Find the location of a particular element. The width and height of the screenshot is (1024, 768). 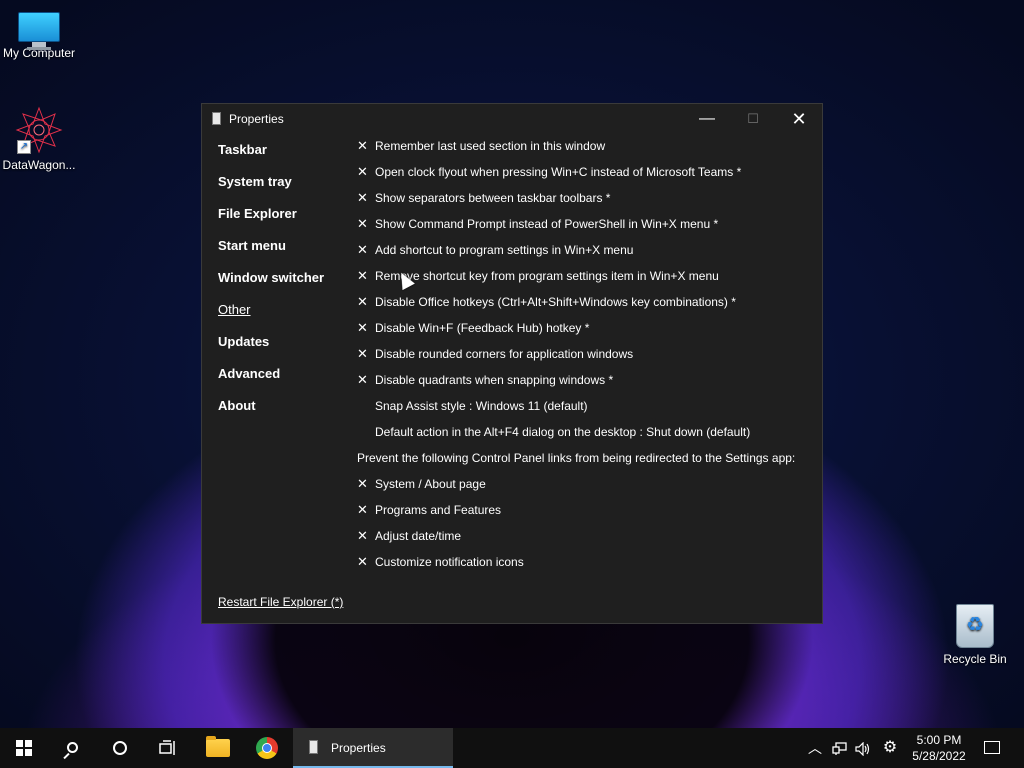

action-center-button is located at coordinates (992, 748).